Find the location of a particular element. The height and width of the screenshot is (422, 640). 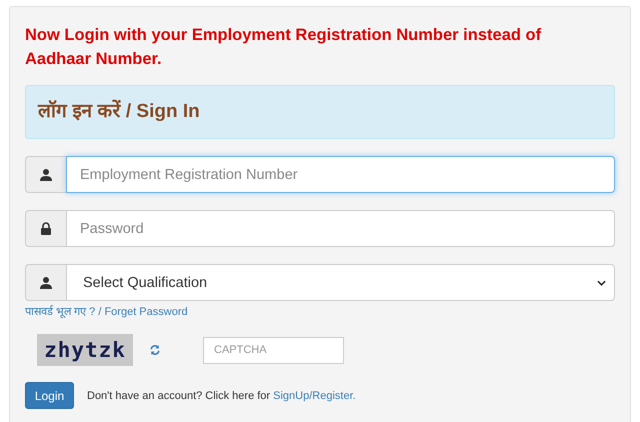

text-field: Employment Registration Number is located at coordinates (340, 174).